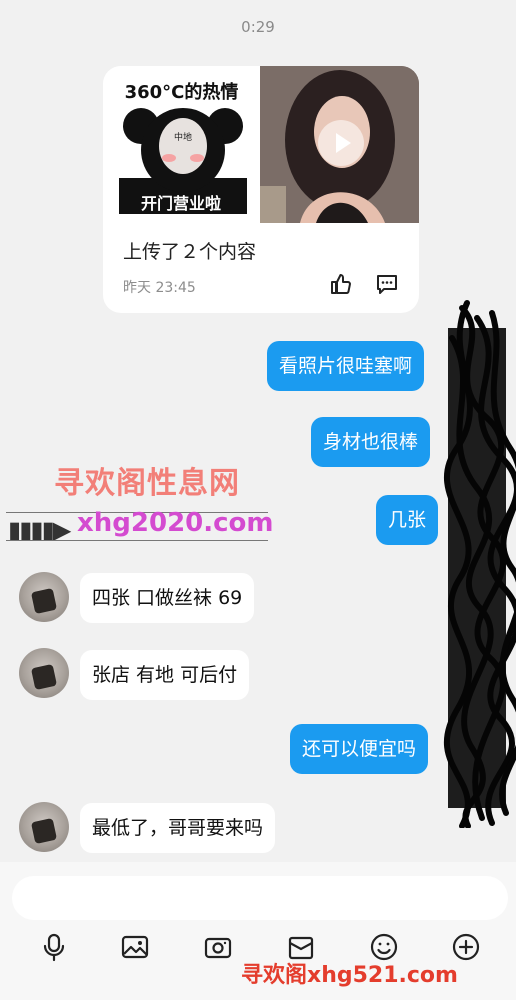  What do you see at coordinates (190, 252) in the screenshot?
I see `post-summary-text: 上传了２个内容` at bounding box center [190, 252].